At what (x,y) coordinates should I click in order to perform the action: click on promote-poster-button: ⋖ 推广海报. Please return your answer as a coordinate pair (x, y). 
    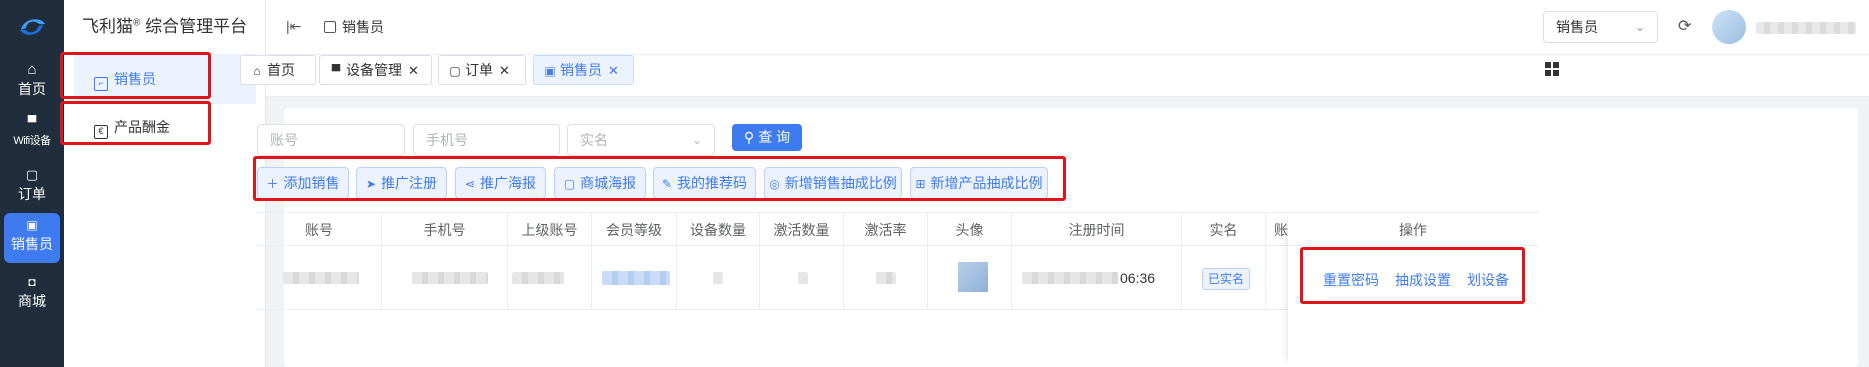
    Looking at the image, I should click on (500, 183).